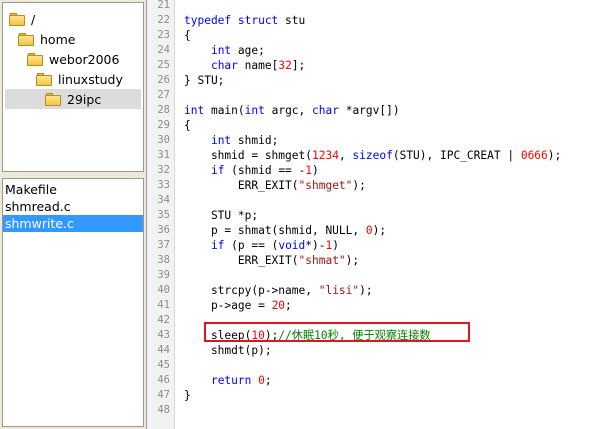  I want to click on code-token: main(, so click(224, 110).